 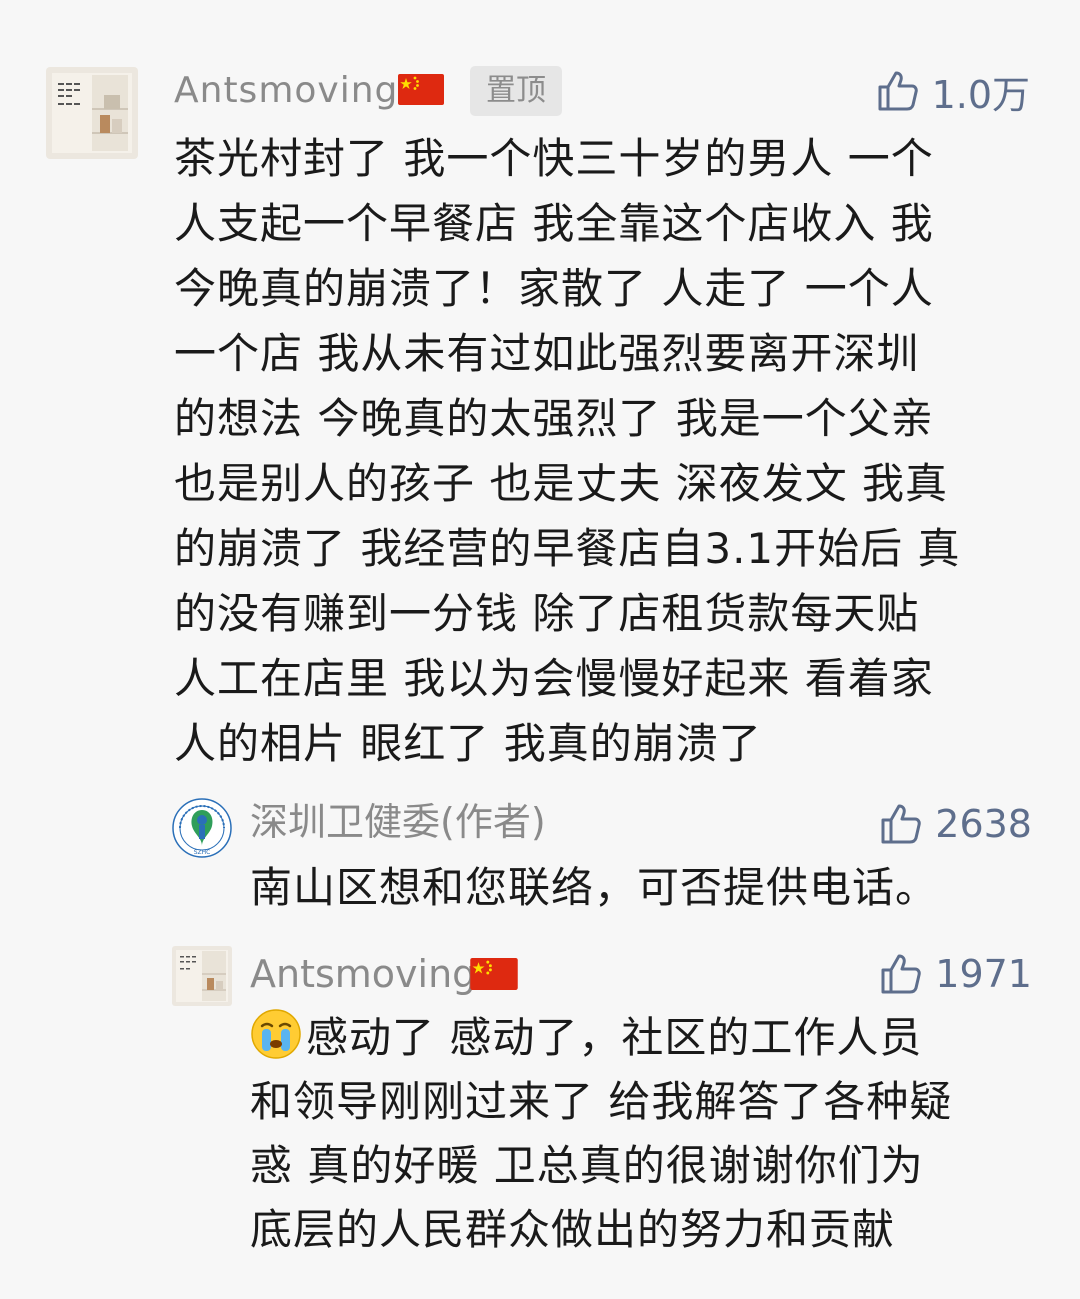 I want to click on author-avatar: SZHC, so click(x=202, y=828).